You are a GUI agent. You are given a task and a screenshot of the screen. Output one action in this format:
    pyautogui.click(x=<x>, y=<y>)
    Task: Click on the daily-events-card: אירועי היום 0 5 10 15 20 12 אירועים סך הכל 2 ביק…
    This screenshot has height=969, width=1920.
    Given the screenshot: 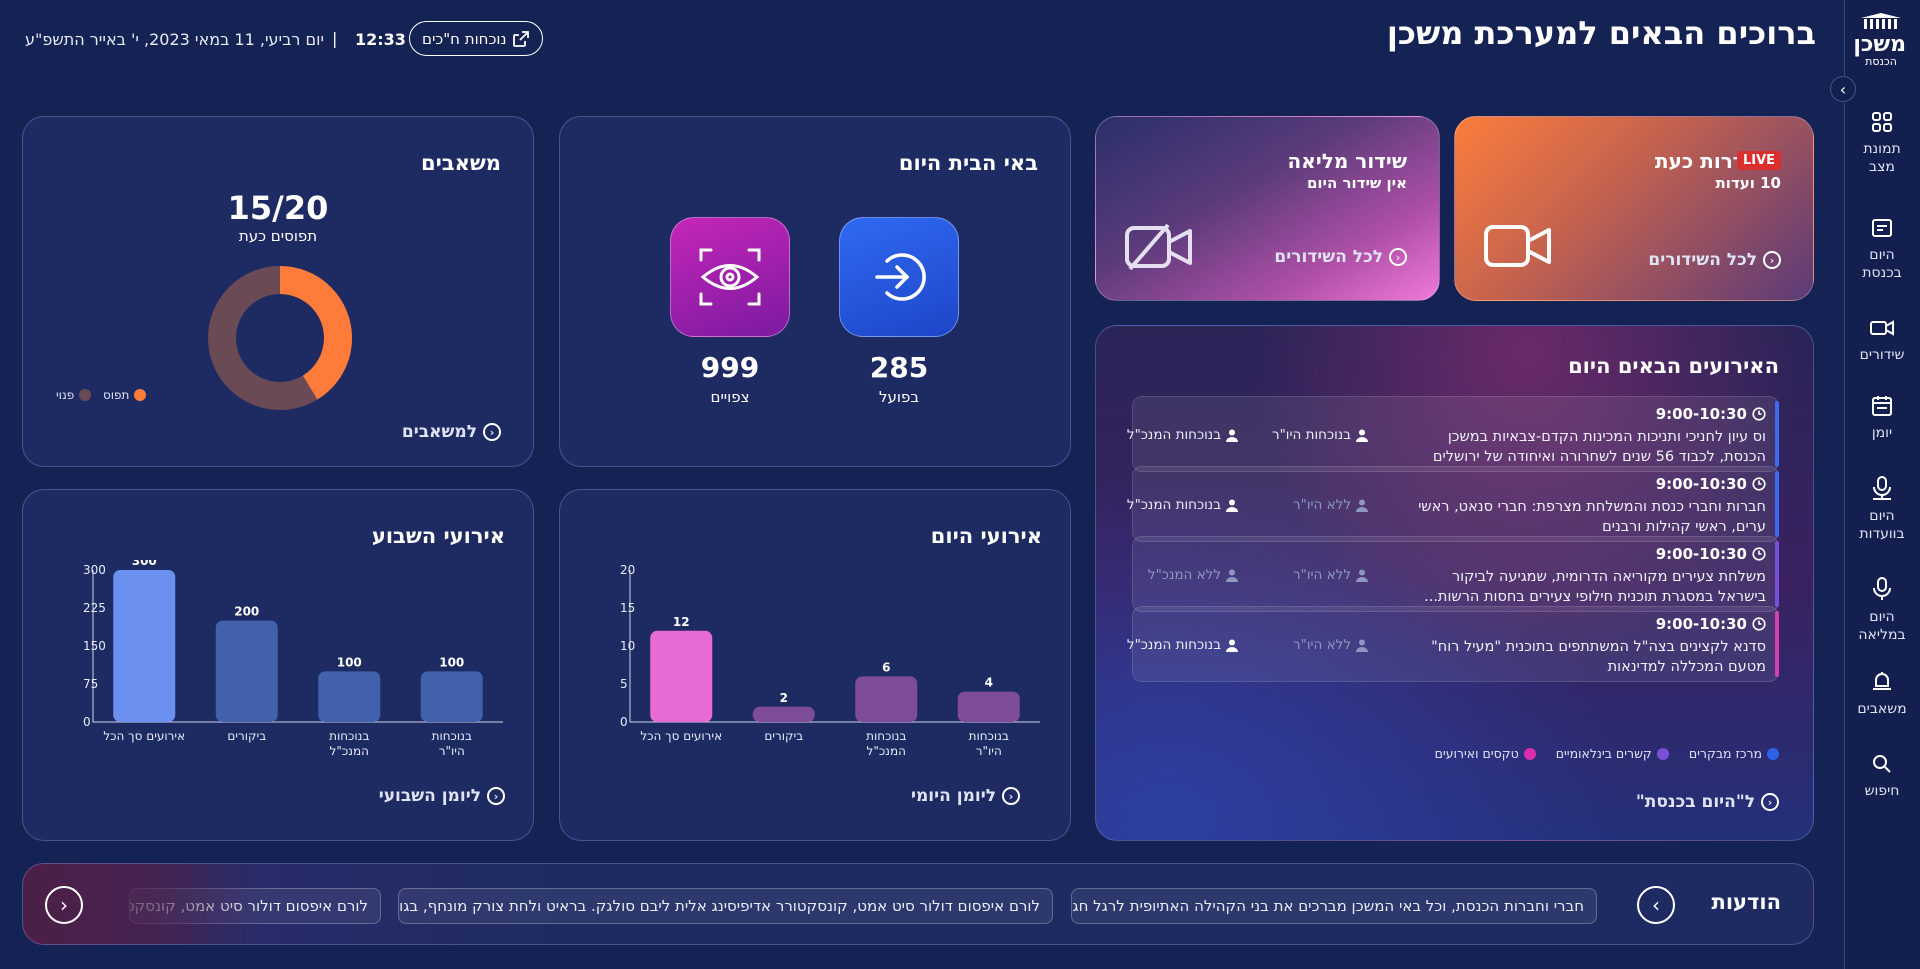 What is the action you would take?
    pyautogui.click(x=815, y=665)
    